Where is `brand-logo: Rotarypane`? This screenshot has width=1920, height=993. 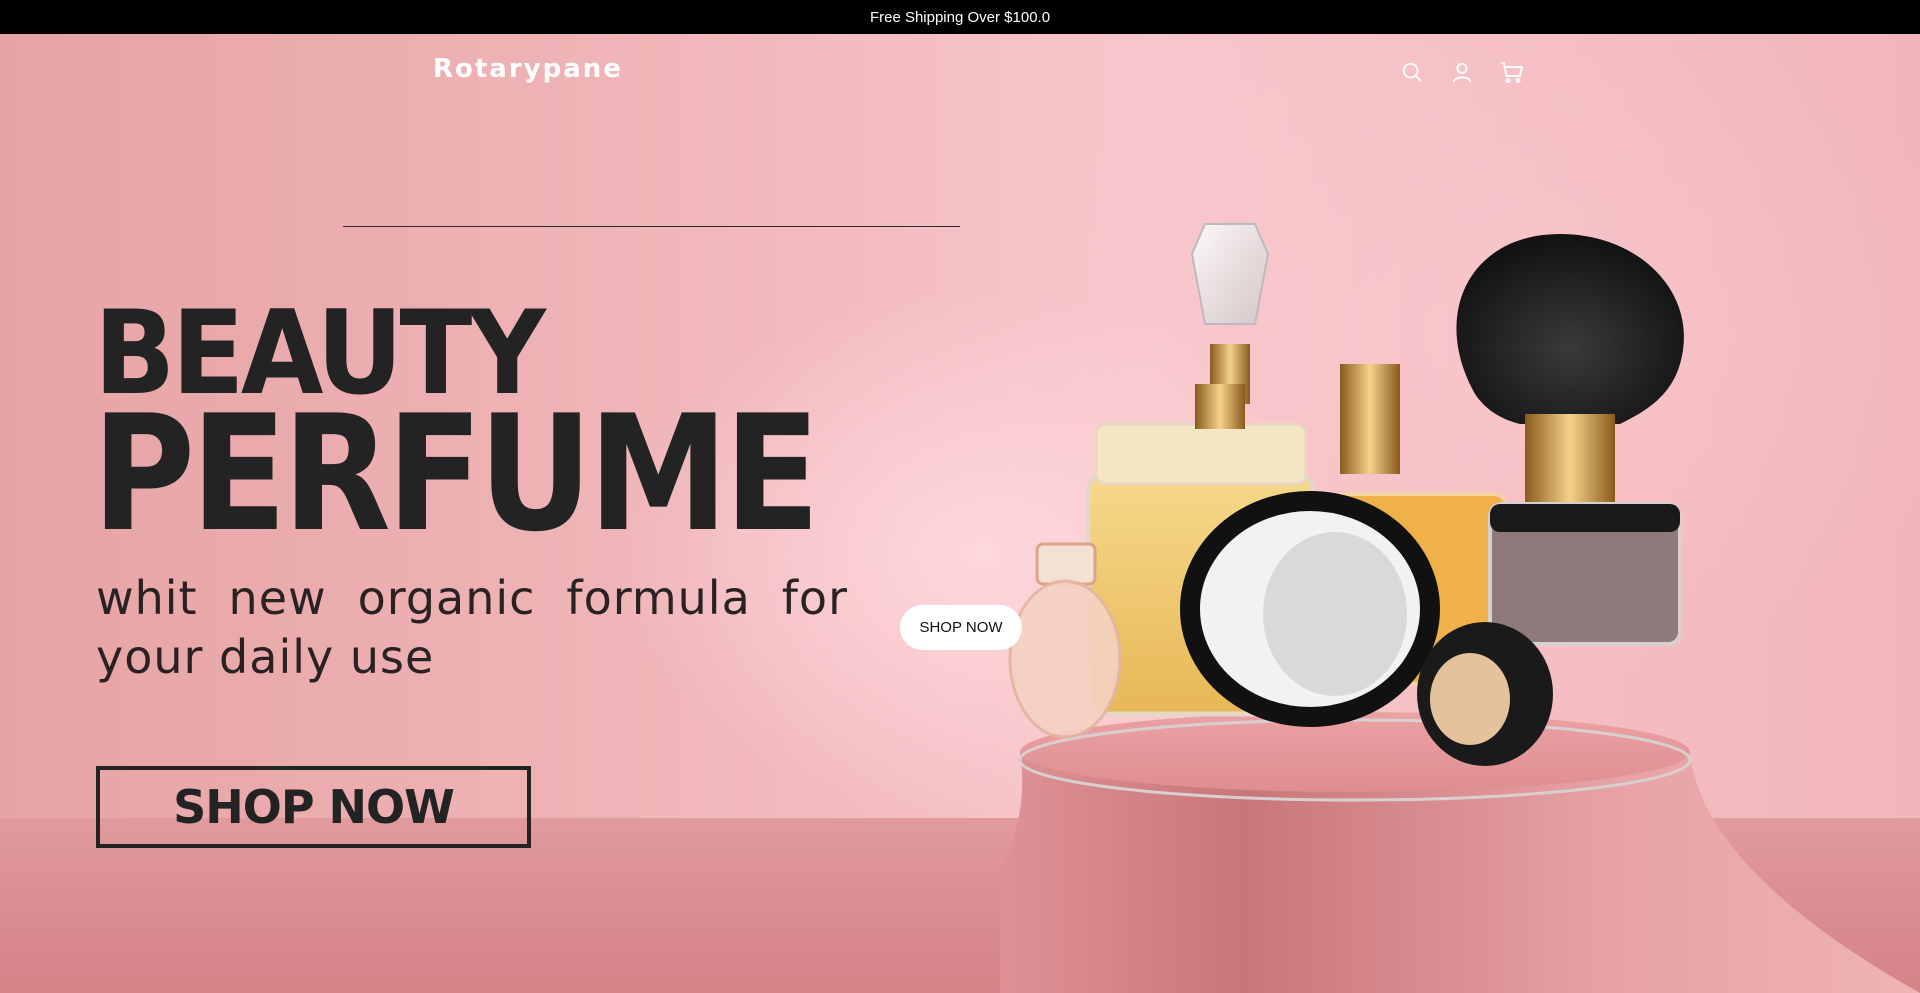
brand-logo: Rotarypane is located at coordinates (528, 69).